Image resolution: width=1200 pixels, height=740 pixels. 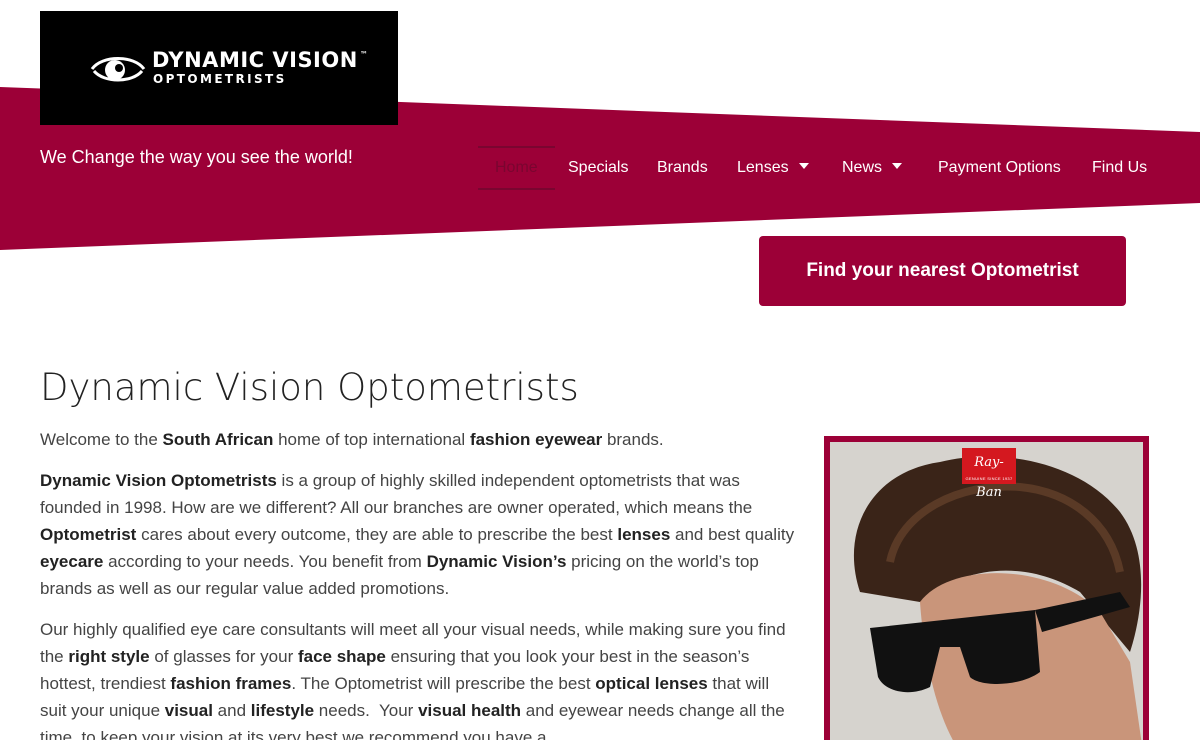 What do you see at coordinates (260, 60) in the screenshot?
I see `logo-name: DYNAMIC VISION ™` at bounding box center [260, 60].